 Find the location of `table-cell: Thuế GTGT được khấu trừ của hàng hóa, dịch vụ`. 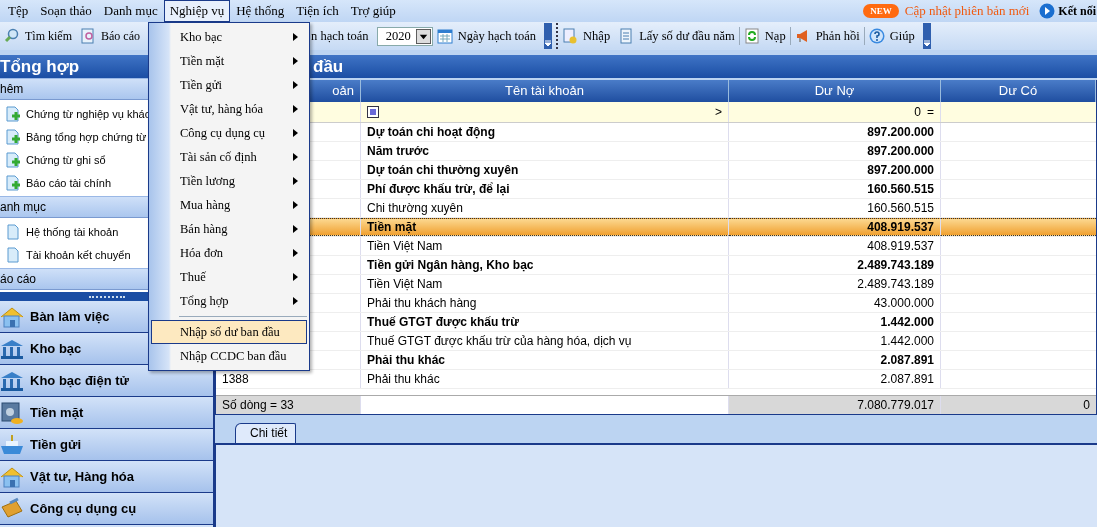

table-cell: Thuế GTGT được khấu trừ của hàng hóa, dịch vụ is located at coordinates (545, 341).